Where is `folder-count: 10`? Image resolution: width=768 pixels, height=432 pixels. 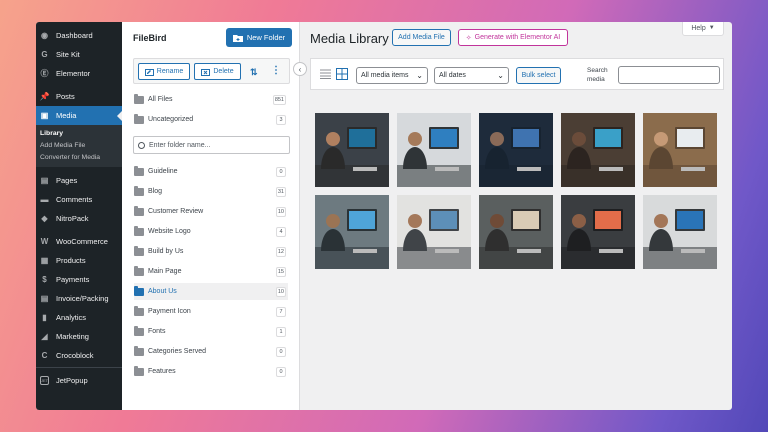 folder-count: 10 is located at coordinates (280, 292).